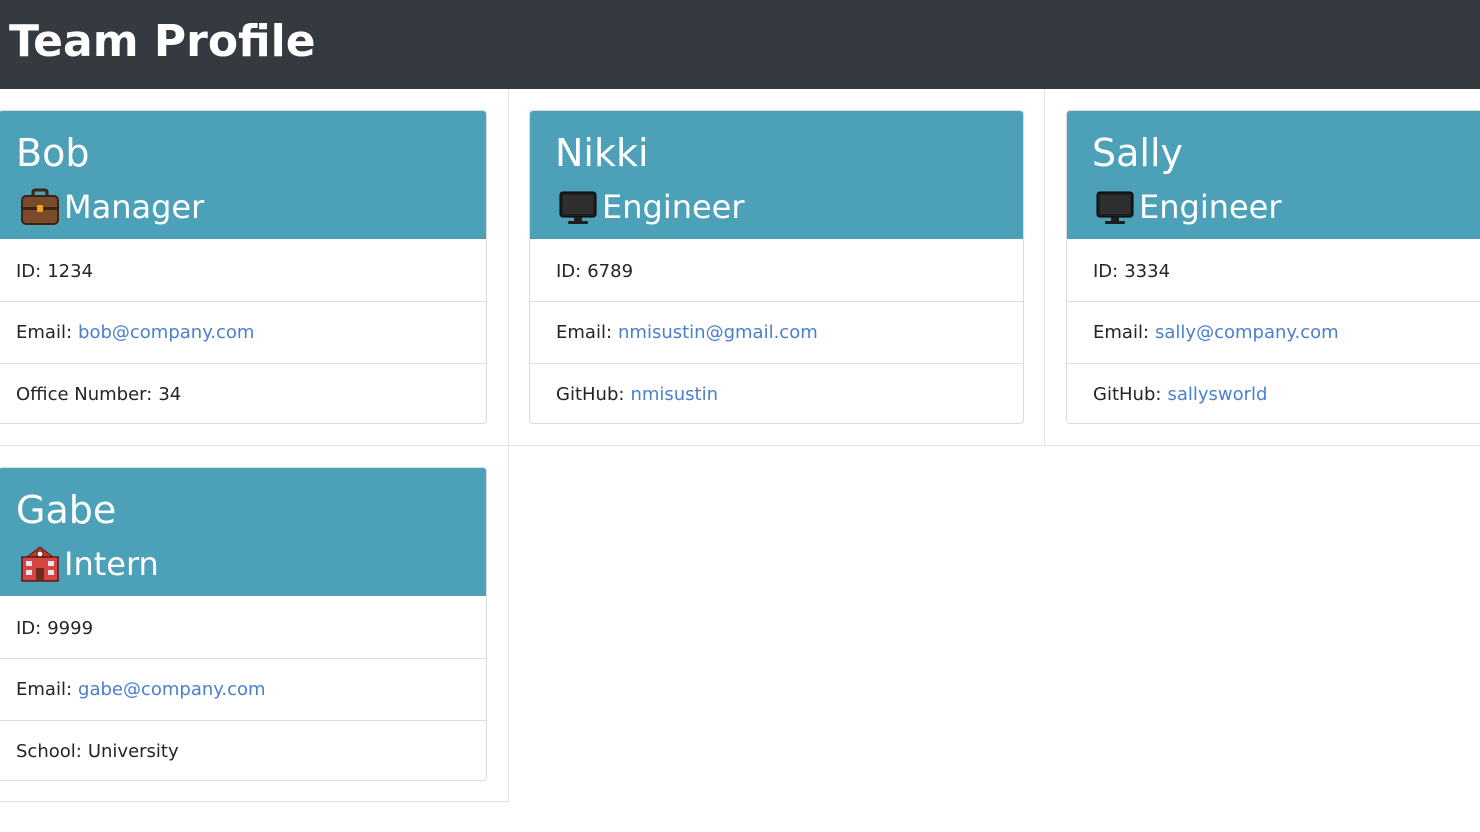 This screenshot has width=1480, height=832. What do you see at coordinates (776, 271) in the screenshot?
I see `id-row: ID: 6789` at bounding box center [776, 271].